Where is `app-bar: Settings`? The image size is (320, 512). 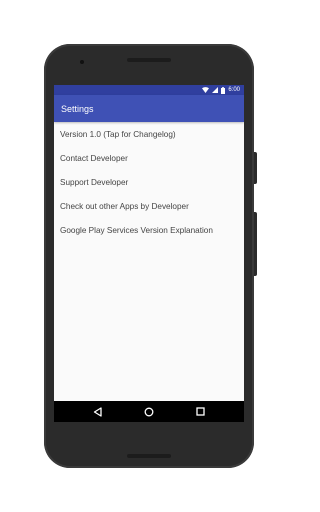
app-bar: Settings is located at coordinates (149, 108).